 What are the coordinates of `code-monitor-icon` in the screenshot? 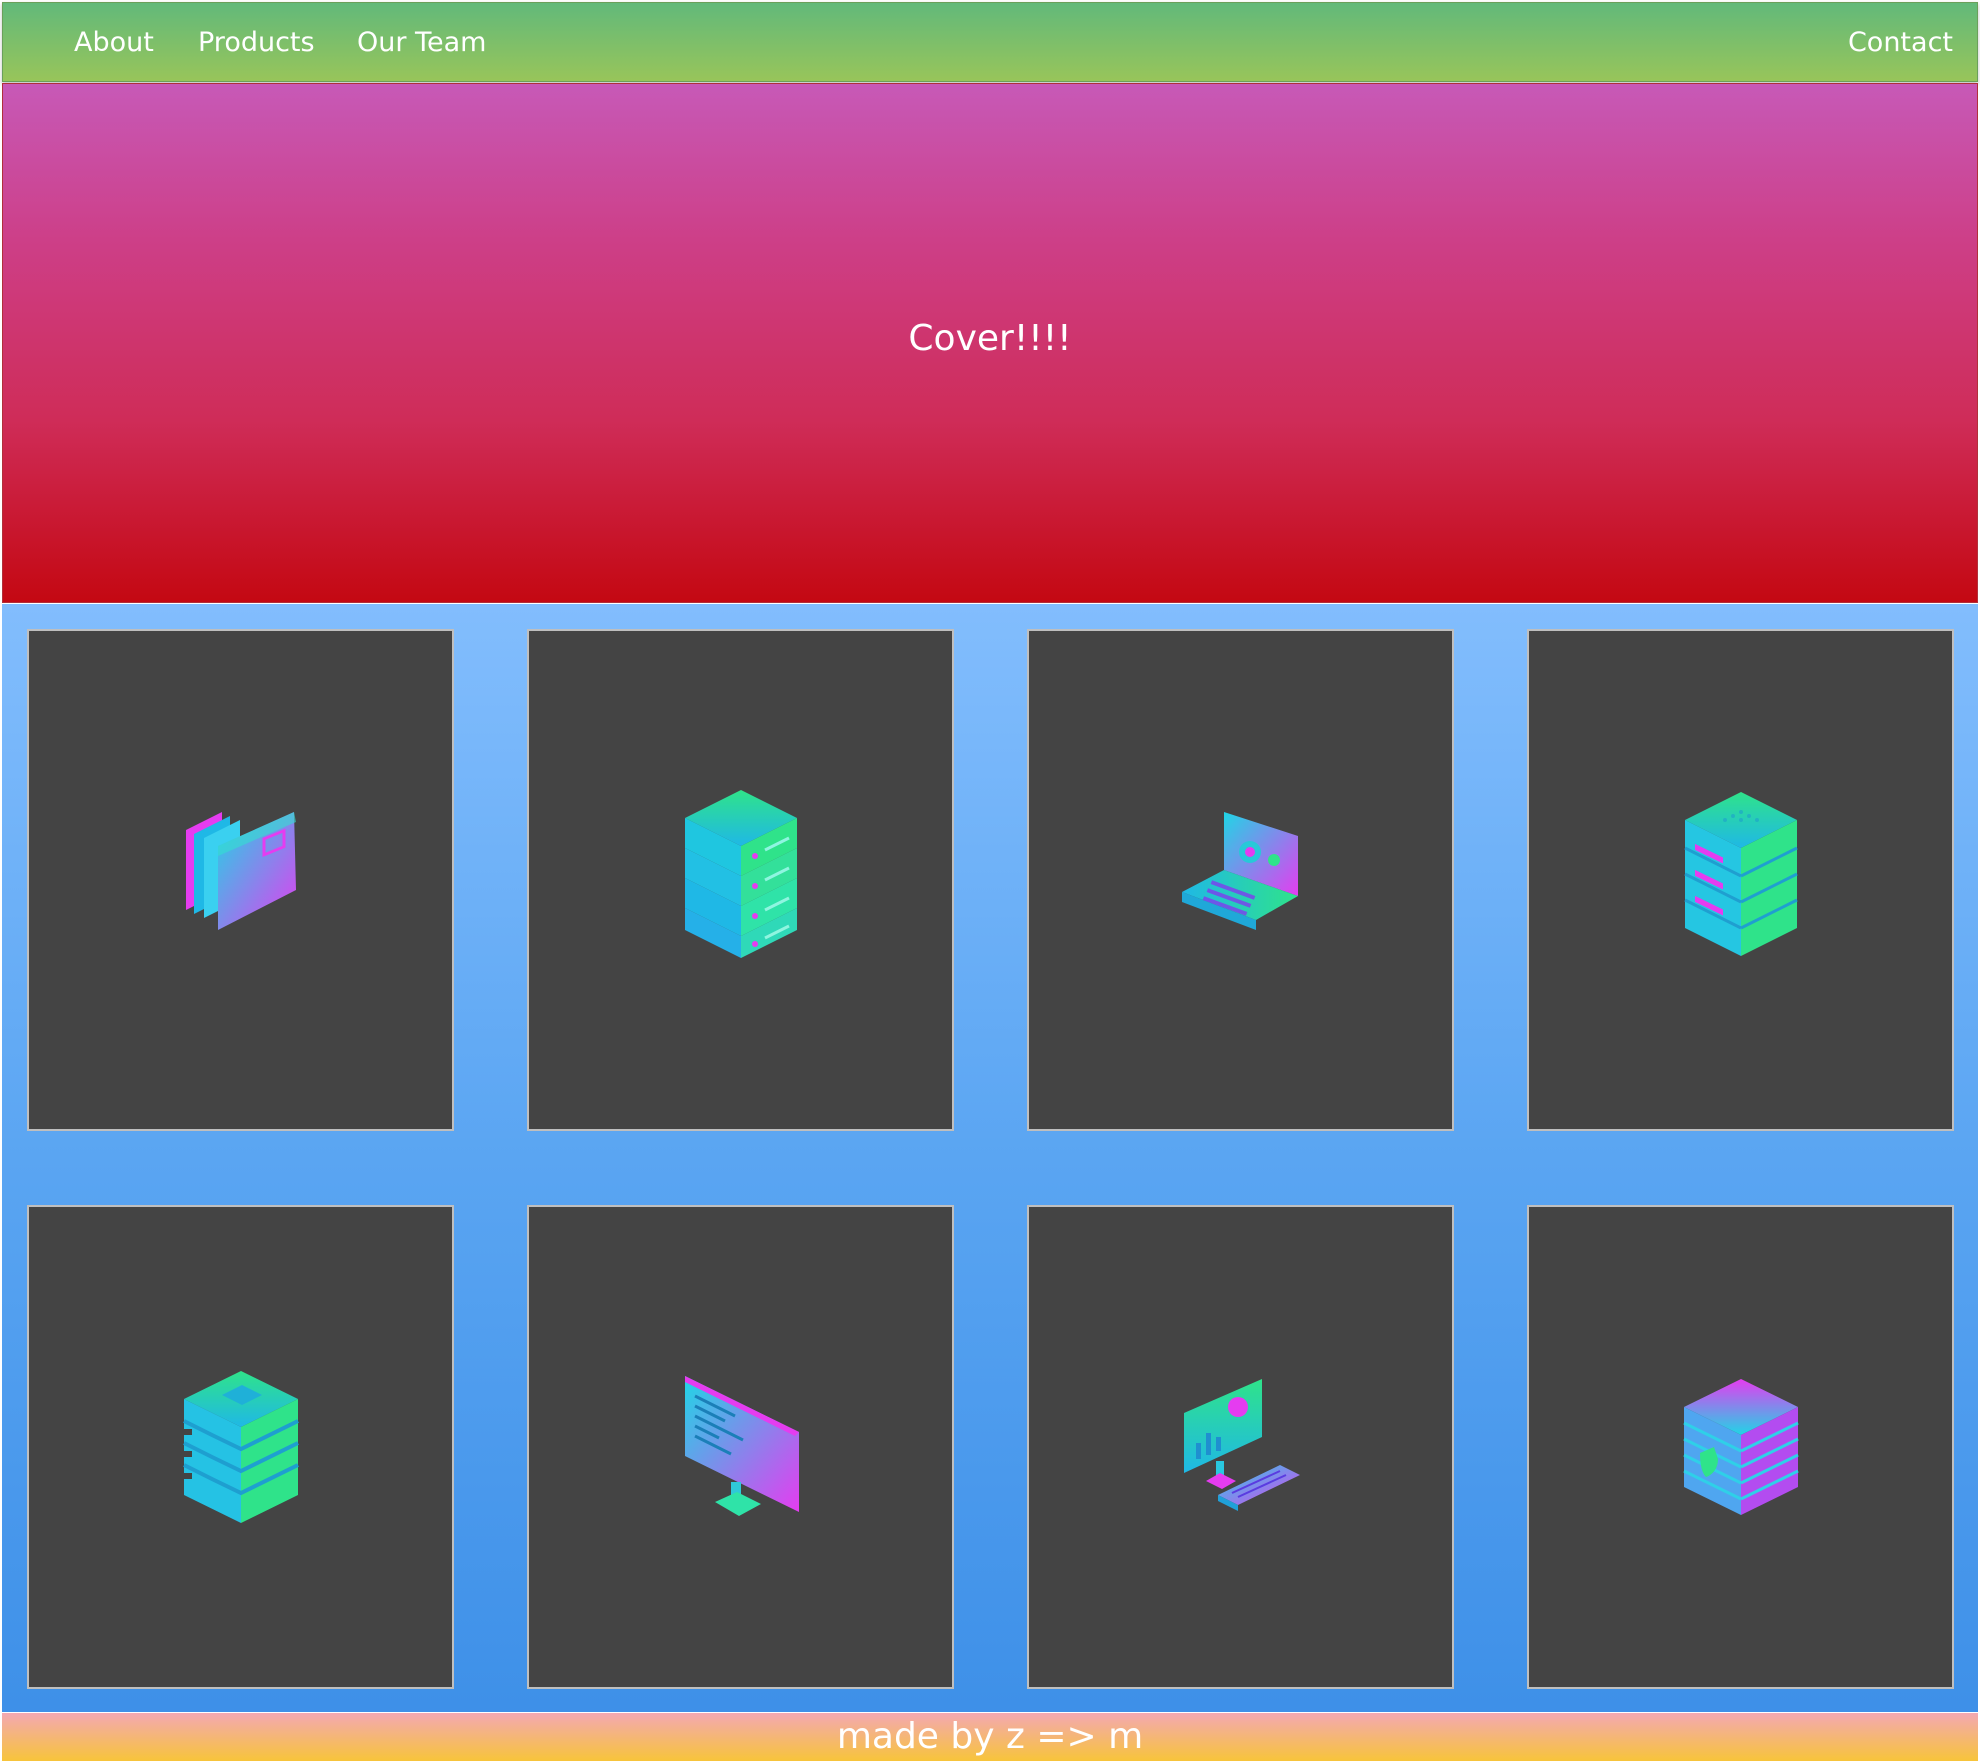 It's located at (741, 1446).